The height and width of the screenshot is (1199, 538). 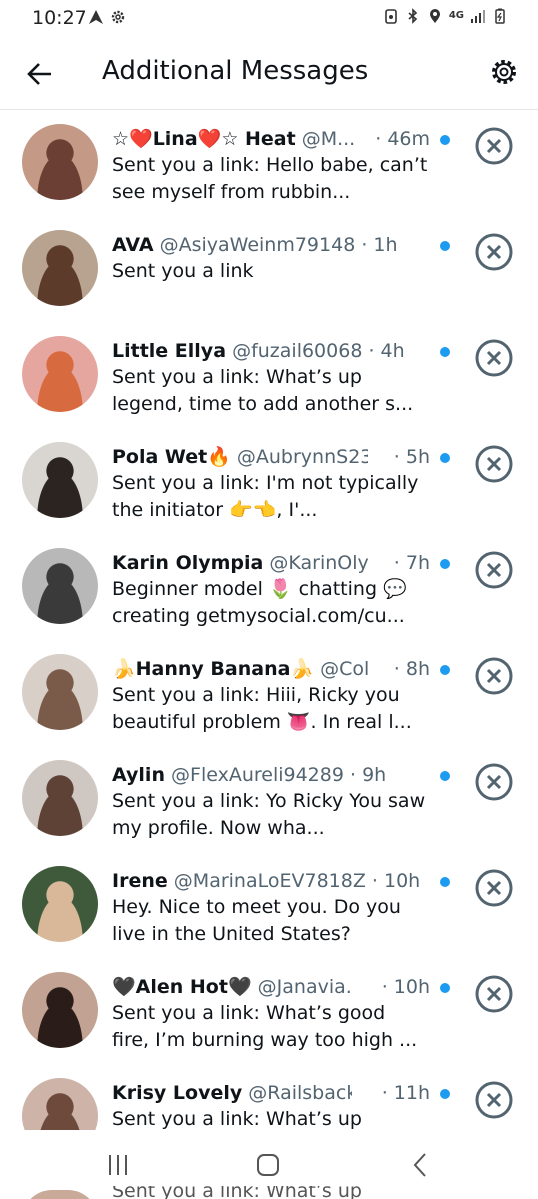 I want to click on home-icon, so click(x=268, y=1165).